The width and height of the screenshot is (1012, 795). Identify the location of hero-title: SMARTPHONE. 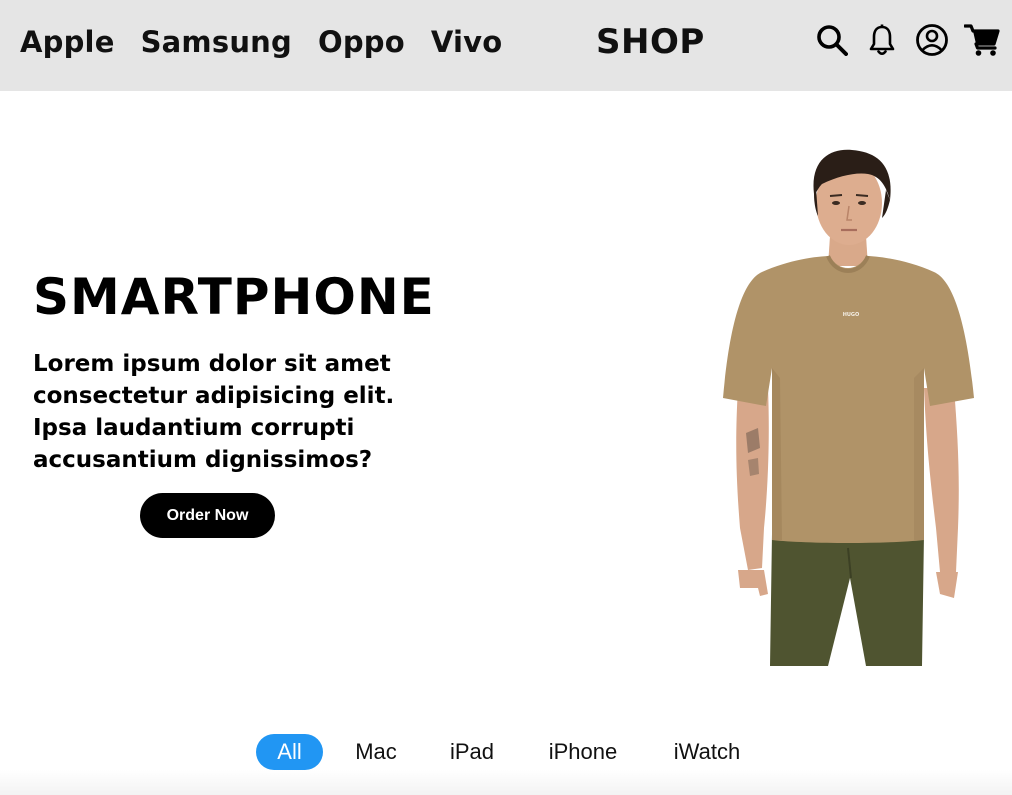
(234, 297).